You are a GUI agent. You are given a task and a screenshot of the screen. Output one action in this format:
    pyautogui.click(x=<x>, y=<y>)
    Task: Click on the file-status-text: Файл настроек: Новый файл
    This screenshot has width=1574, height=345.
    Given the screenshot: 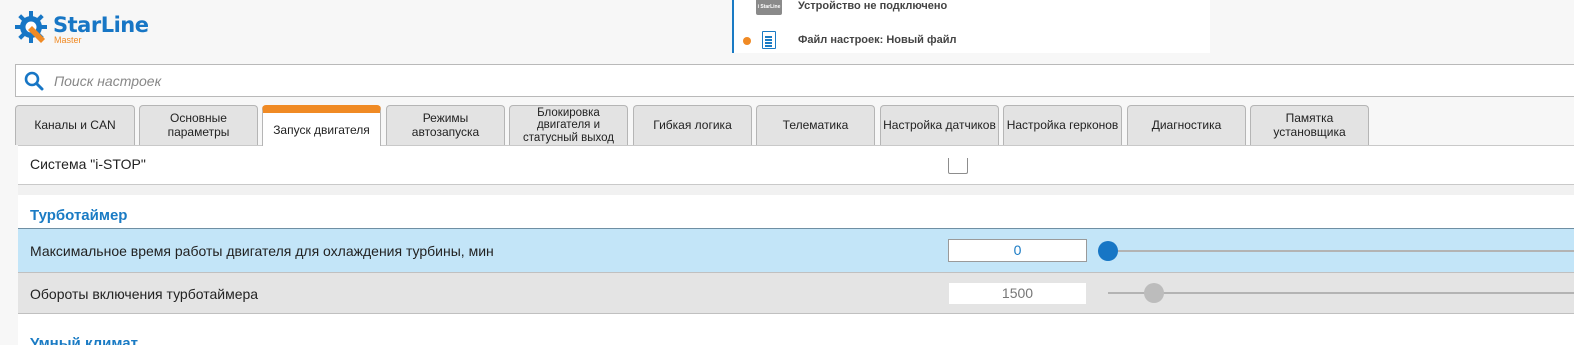 What is the action you would take?
    pyautogui.click(x=877, y=40)
    